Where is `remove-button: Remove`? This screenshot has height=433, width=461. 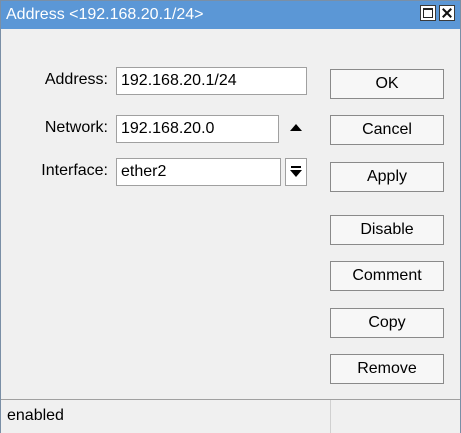
remove-button: Remove is located at coordinates (387, 369).